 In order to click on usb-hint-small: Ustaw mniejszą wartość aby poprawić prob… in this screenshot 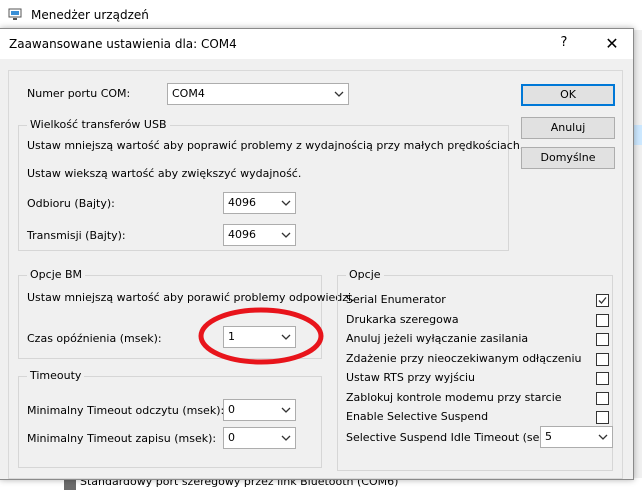, I will do `click(275, 145)`.